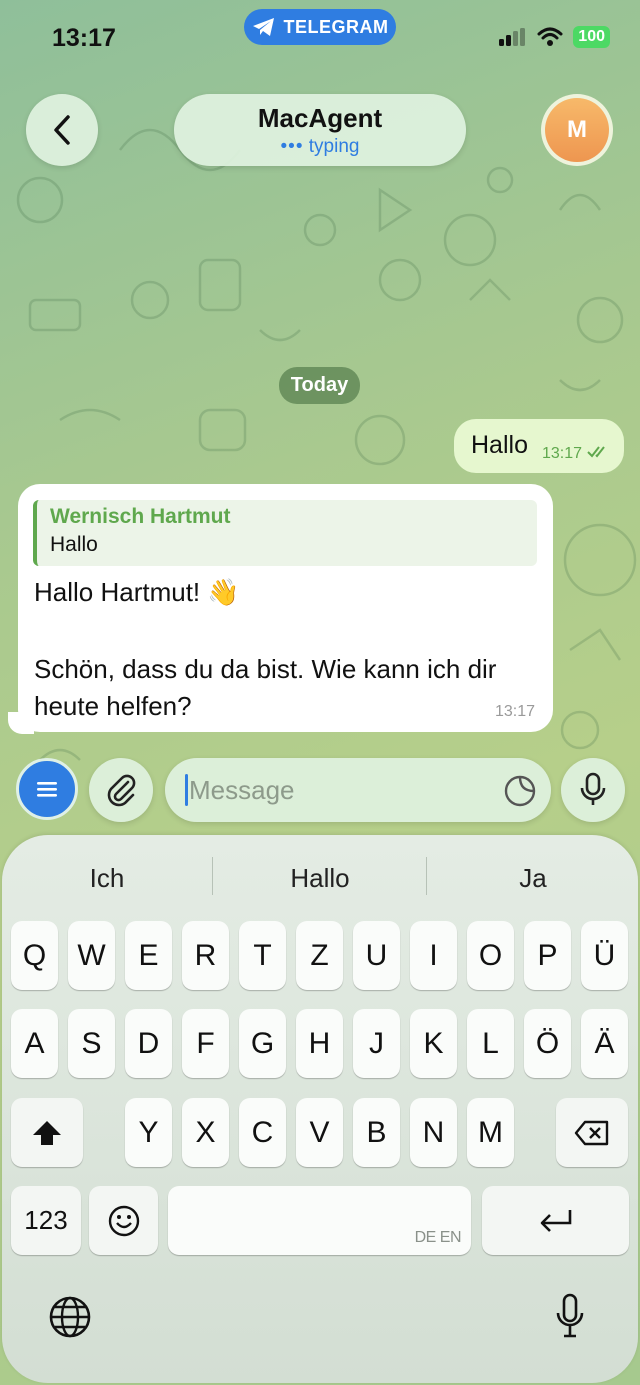  Describe the element at coordinates (595, 452) in the screenshot. I see `double-check-icon` at that location.